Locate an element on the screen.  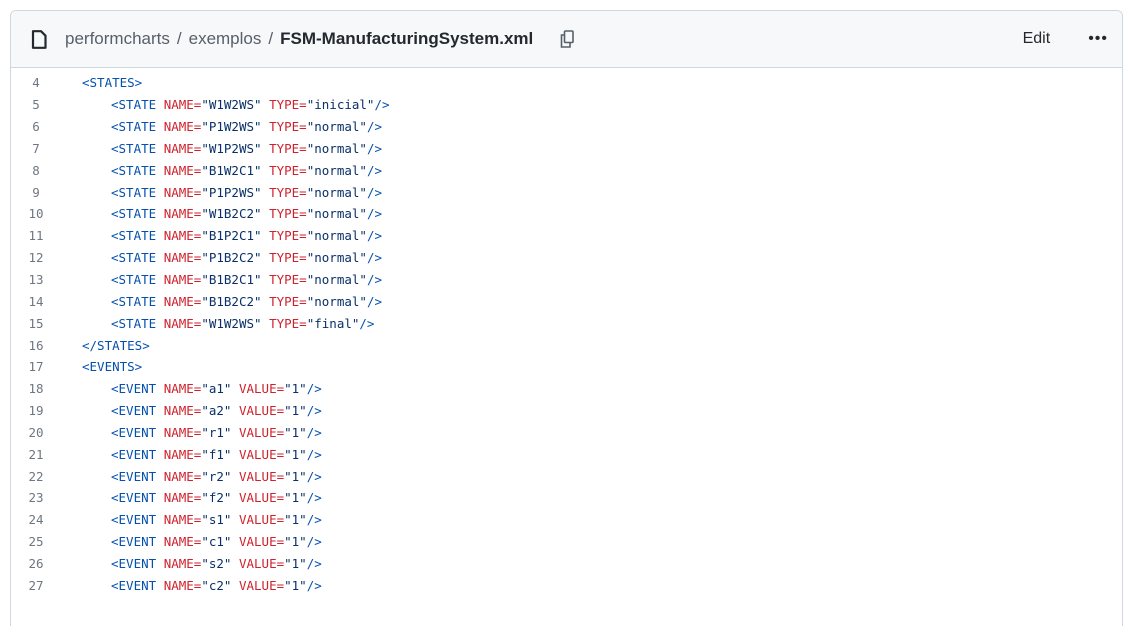
line-number: 14 is located at coordinates (36, 301).